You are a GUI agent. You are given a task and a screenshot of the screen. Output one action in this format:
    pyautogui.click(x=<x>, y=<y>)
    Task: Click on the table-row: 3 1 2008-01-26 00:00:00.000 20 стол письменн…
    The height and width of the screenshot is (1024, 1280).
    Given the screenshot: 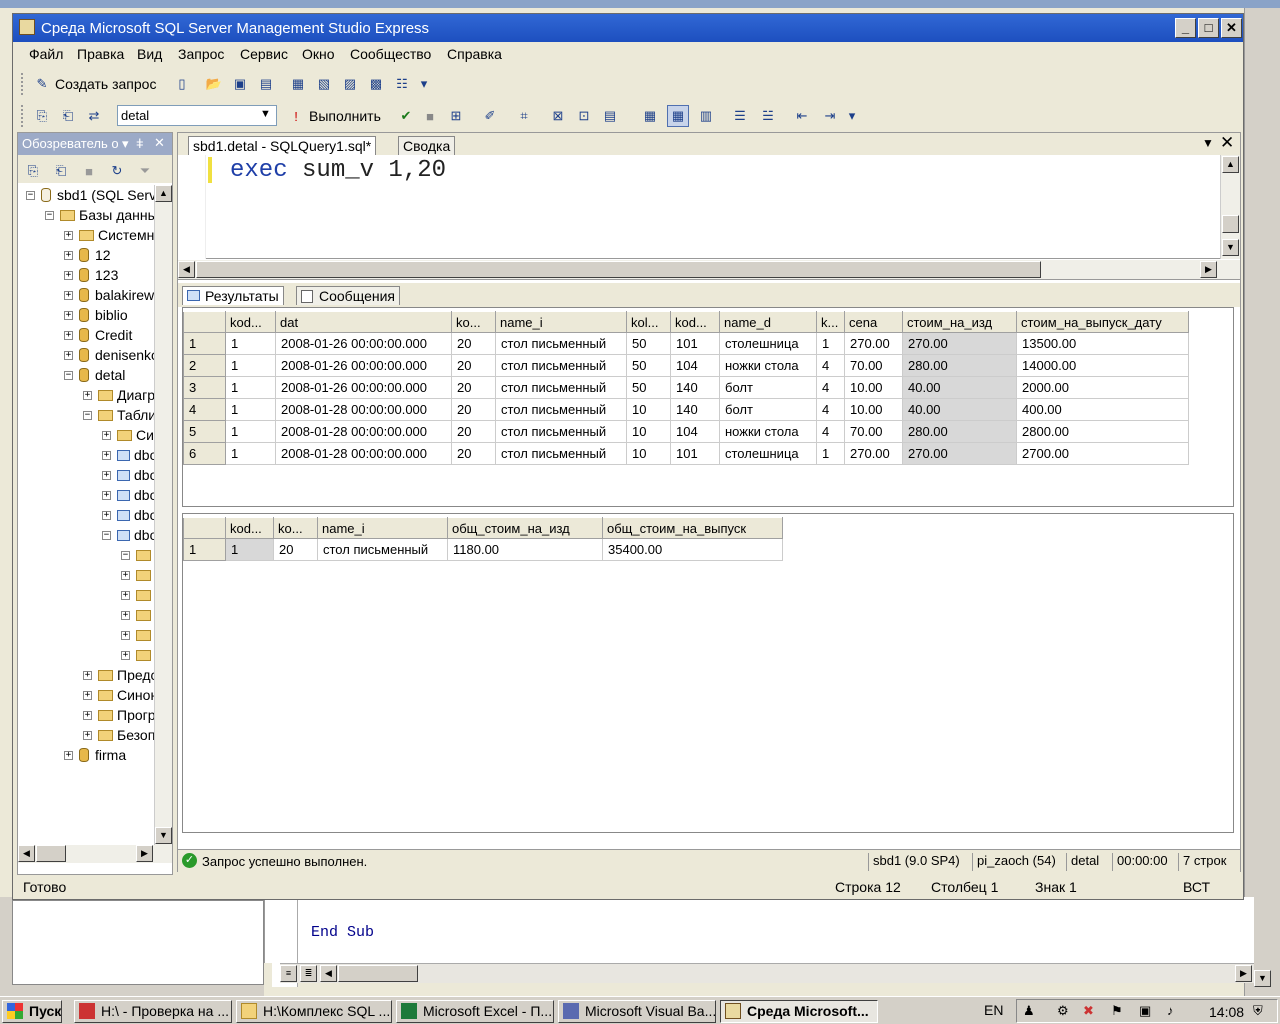 What is the action you would take?
    pyautogui.click(x=686, y=387)
    